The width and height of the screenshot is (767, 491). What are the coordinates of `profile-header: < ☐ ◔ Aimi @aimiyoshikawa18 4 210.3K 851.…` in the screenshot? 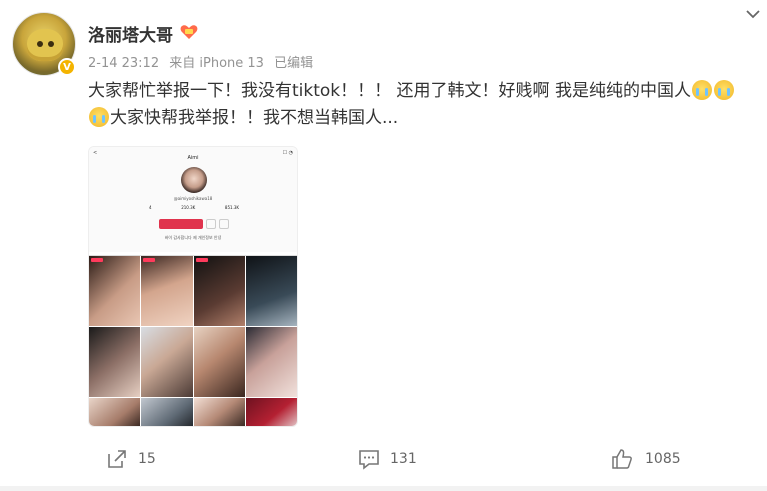 It's located at (193, 199).